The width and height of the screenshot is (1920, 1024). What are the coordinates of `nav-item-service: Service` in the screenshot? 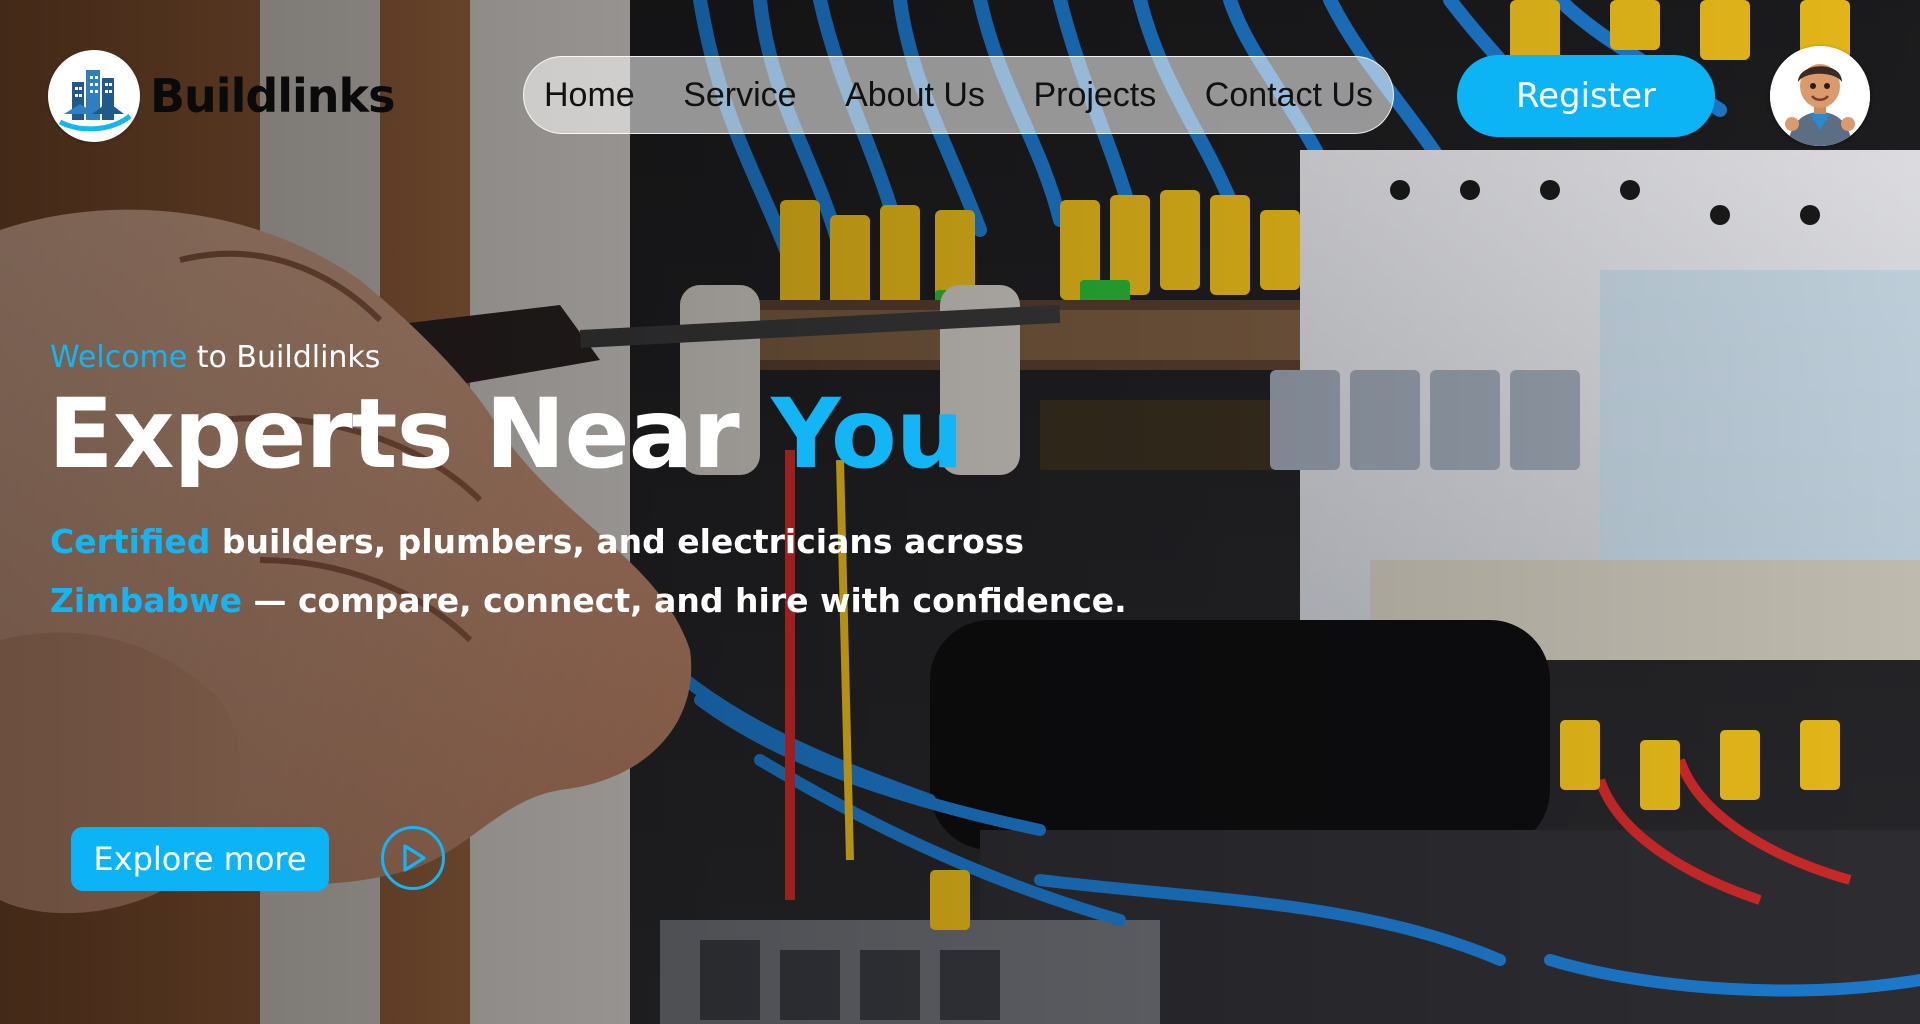 It's located at (739, 95).